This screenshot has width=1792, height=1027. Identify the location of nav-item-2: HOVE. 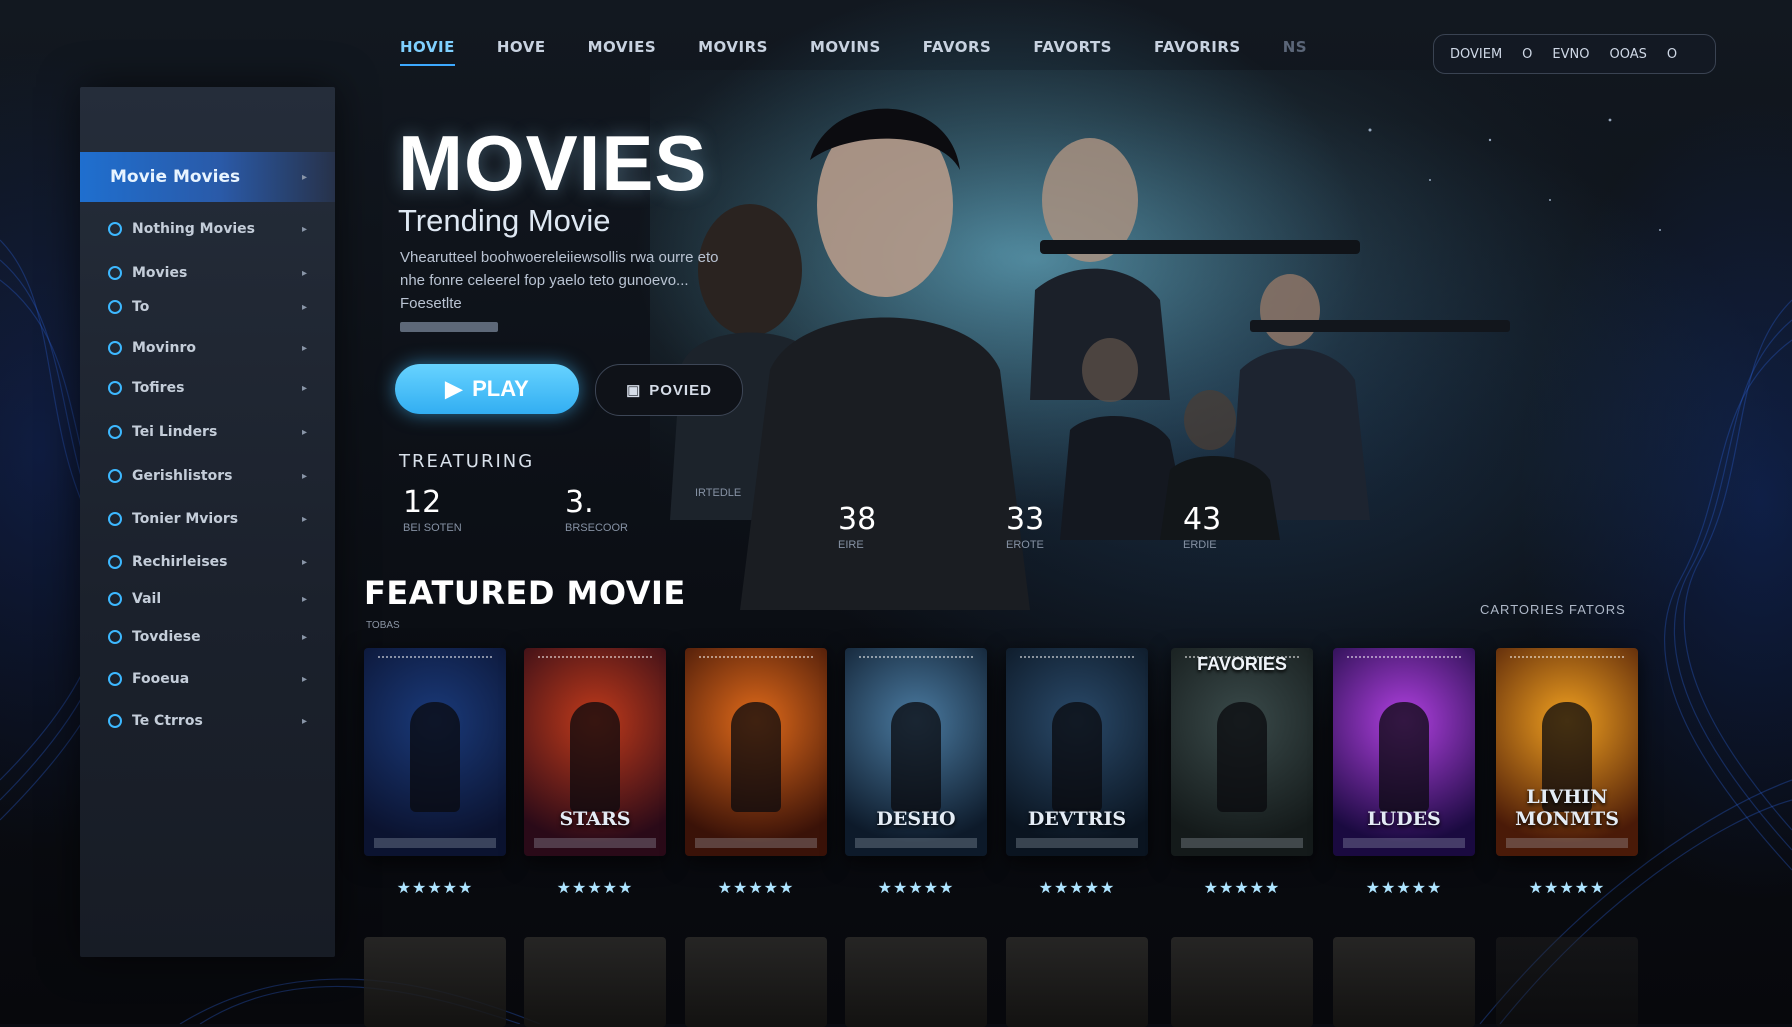
(521, 52).